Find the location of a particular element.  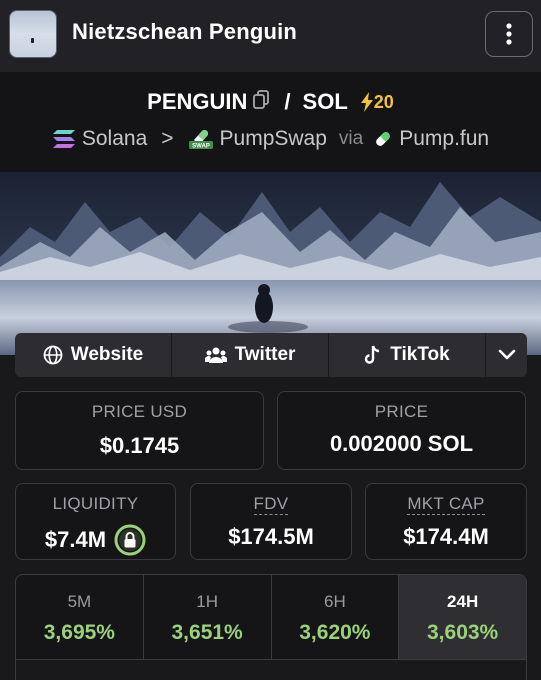

chevron-down-icon is located at coordinates (506, 354).